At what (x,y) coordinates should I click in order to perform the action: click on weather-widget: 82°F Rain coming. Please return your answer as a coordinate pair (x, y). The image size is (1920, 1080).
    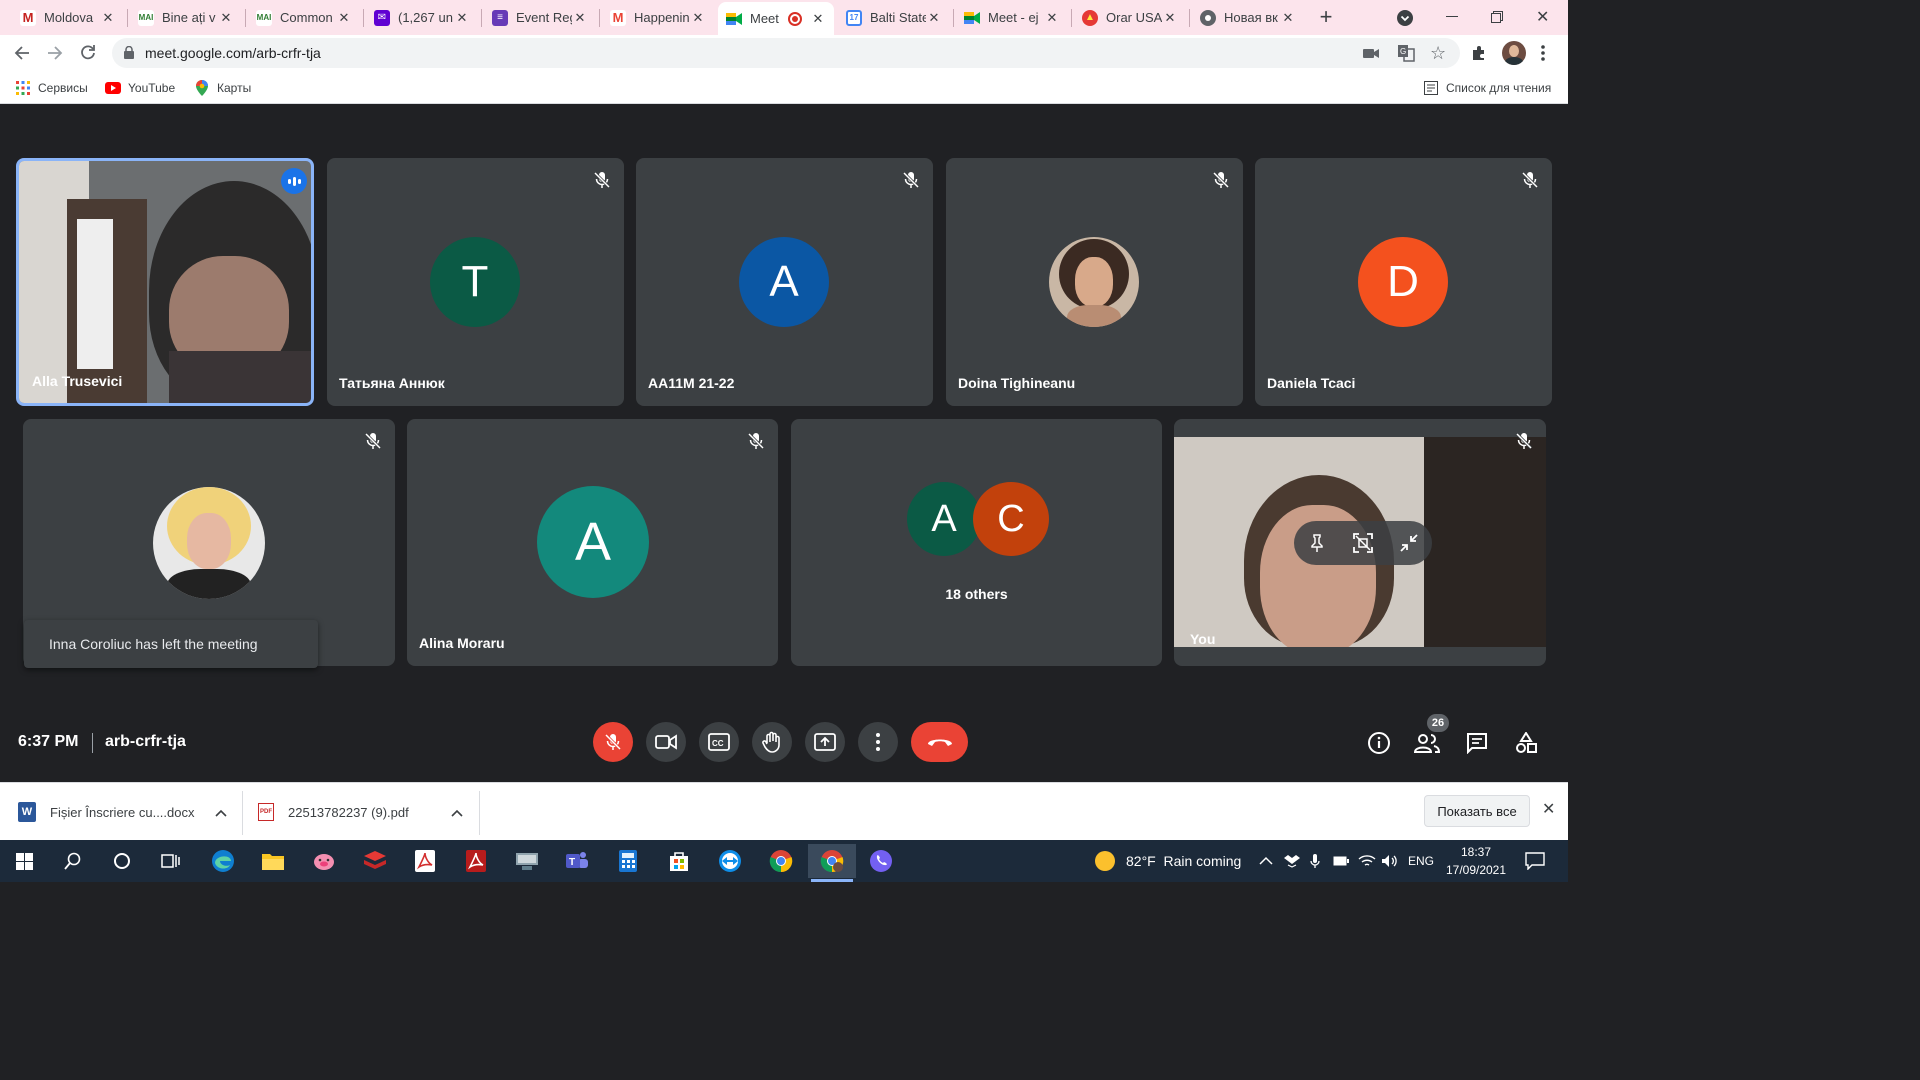
    Looking at the image, I should click on (1168, 861).